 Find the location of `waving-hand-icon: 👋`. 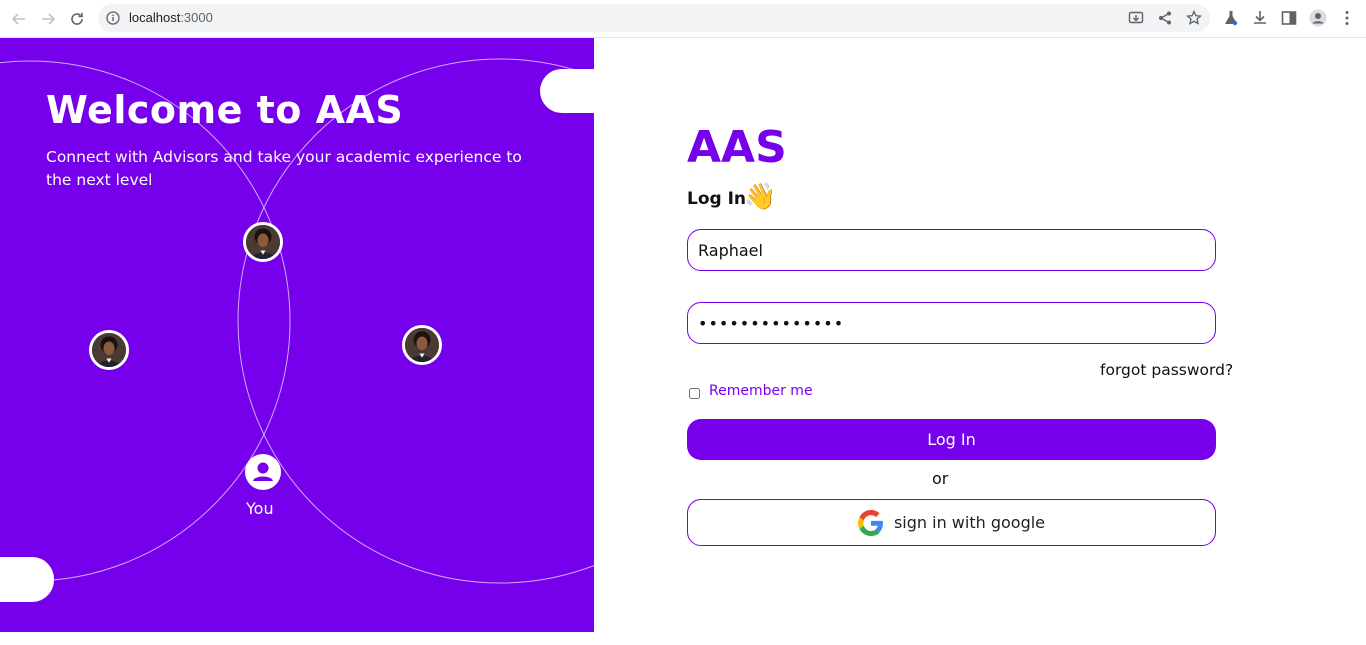

waving-hand-icon: 👋 is located at coordinates (760, 197).